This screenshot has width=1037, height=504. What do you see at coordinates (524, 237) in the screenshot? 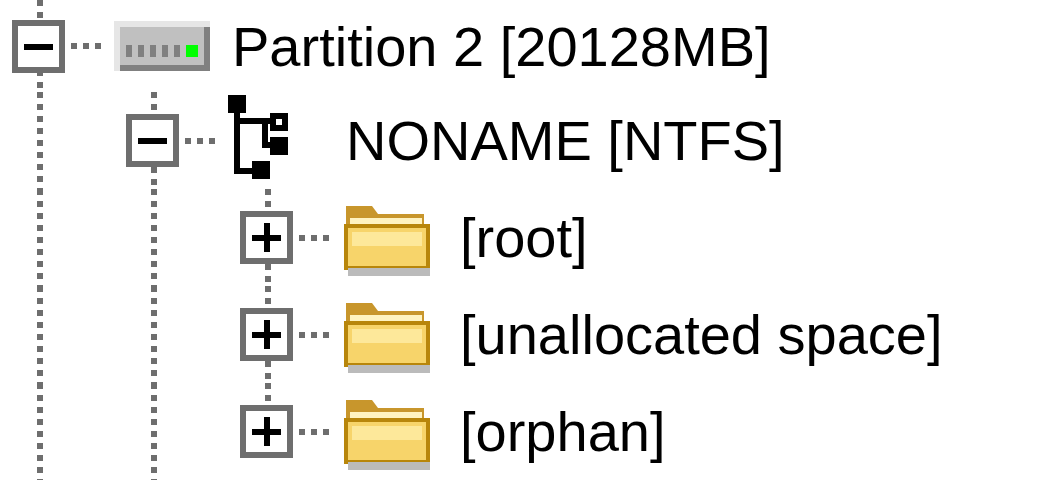
I see `node-label: [root]` at bounding box center [524, 237].